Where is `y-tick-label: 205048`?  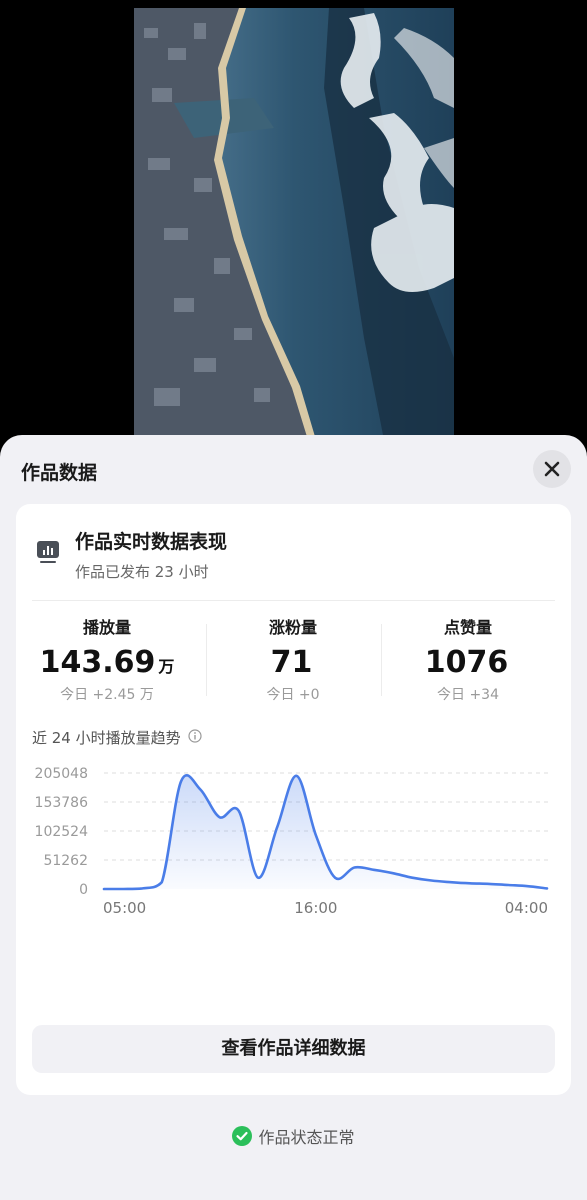
y-tick-label: 205048 is located at coordinates (61, 774).